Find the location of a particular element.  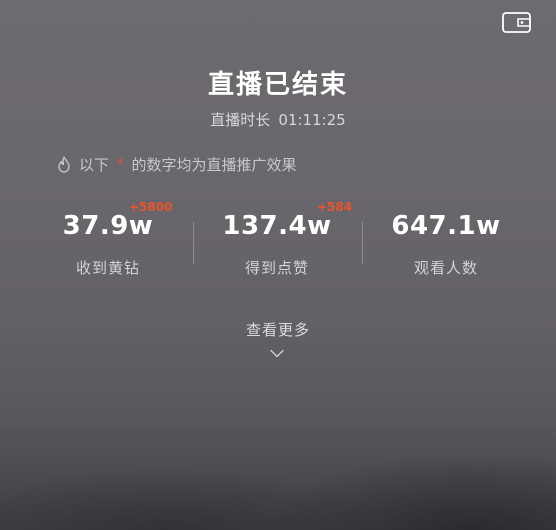

stat-delta: +5800 is located at coordinates (151, 207).